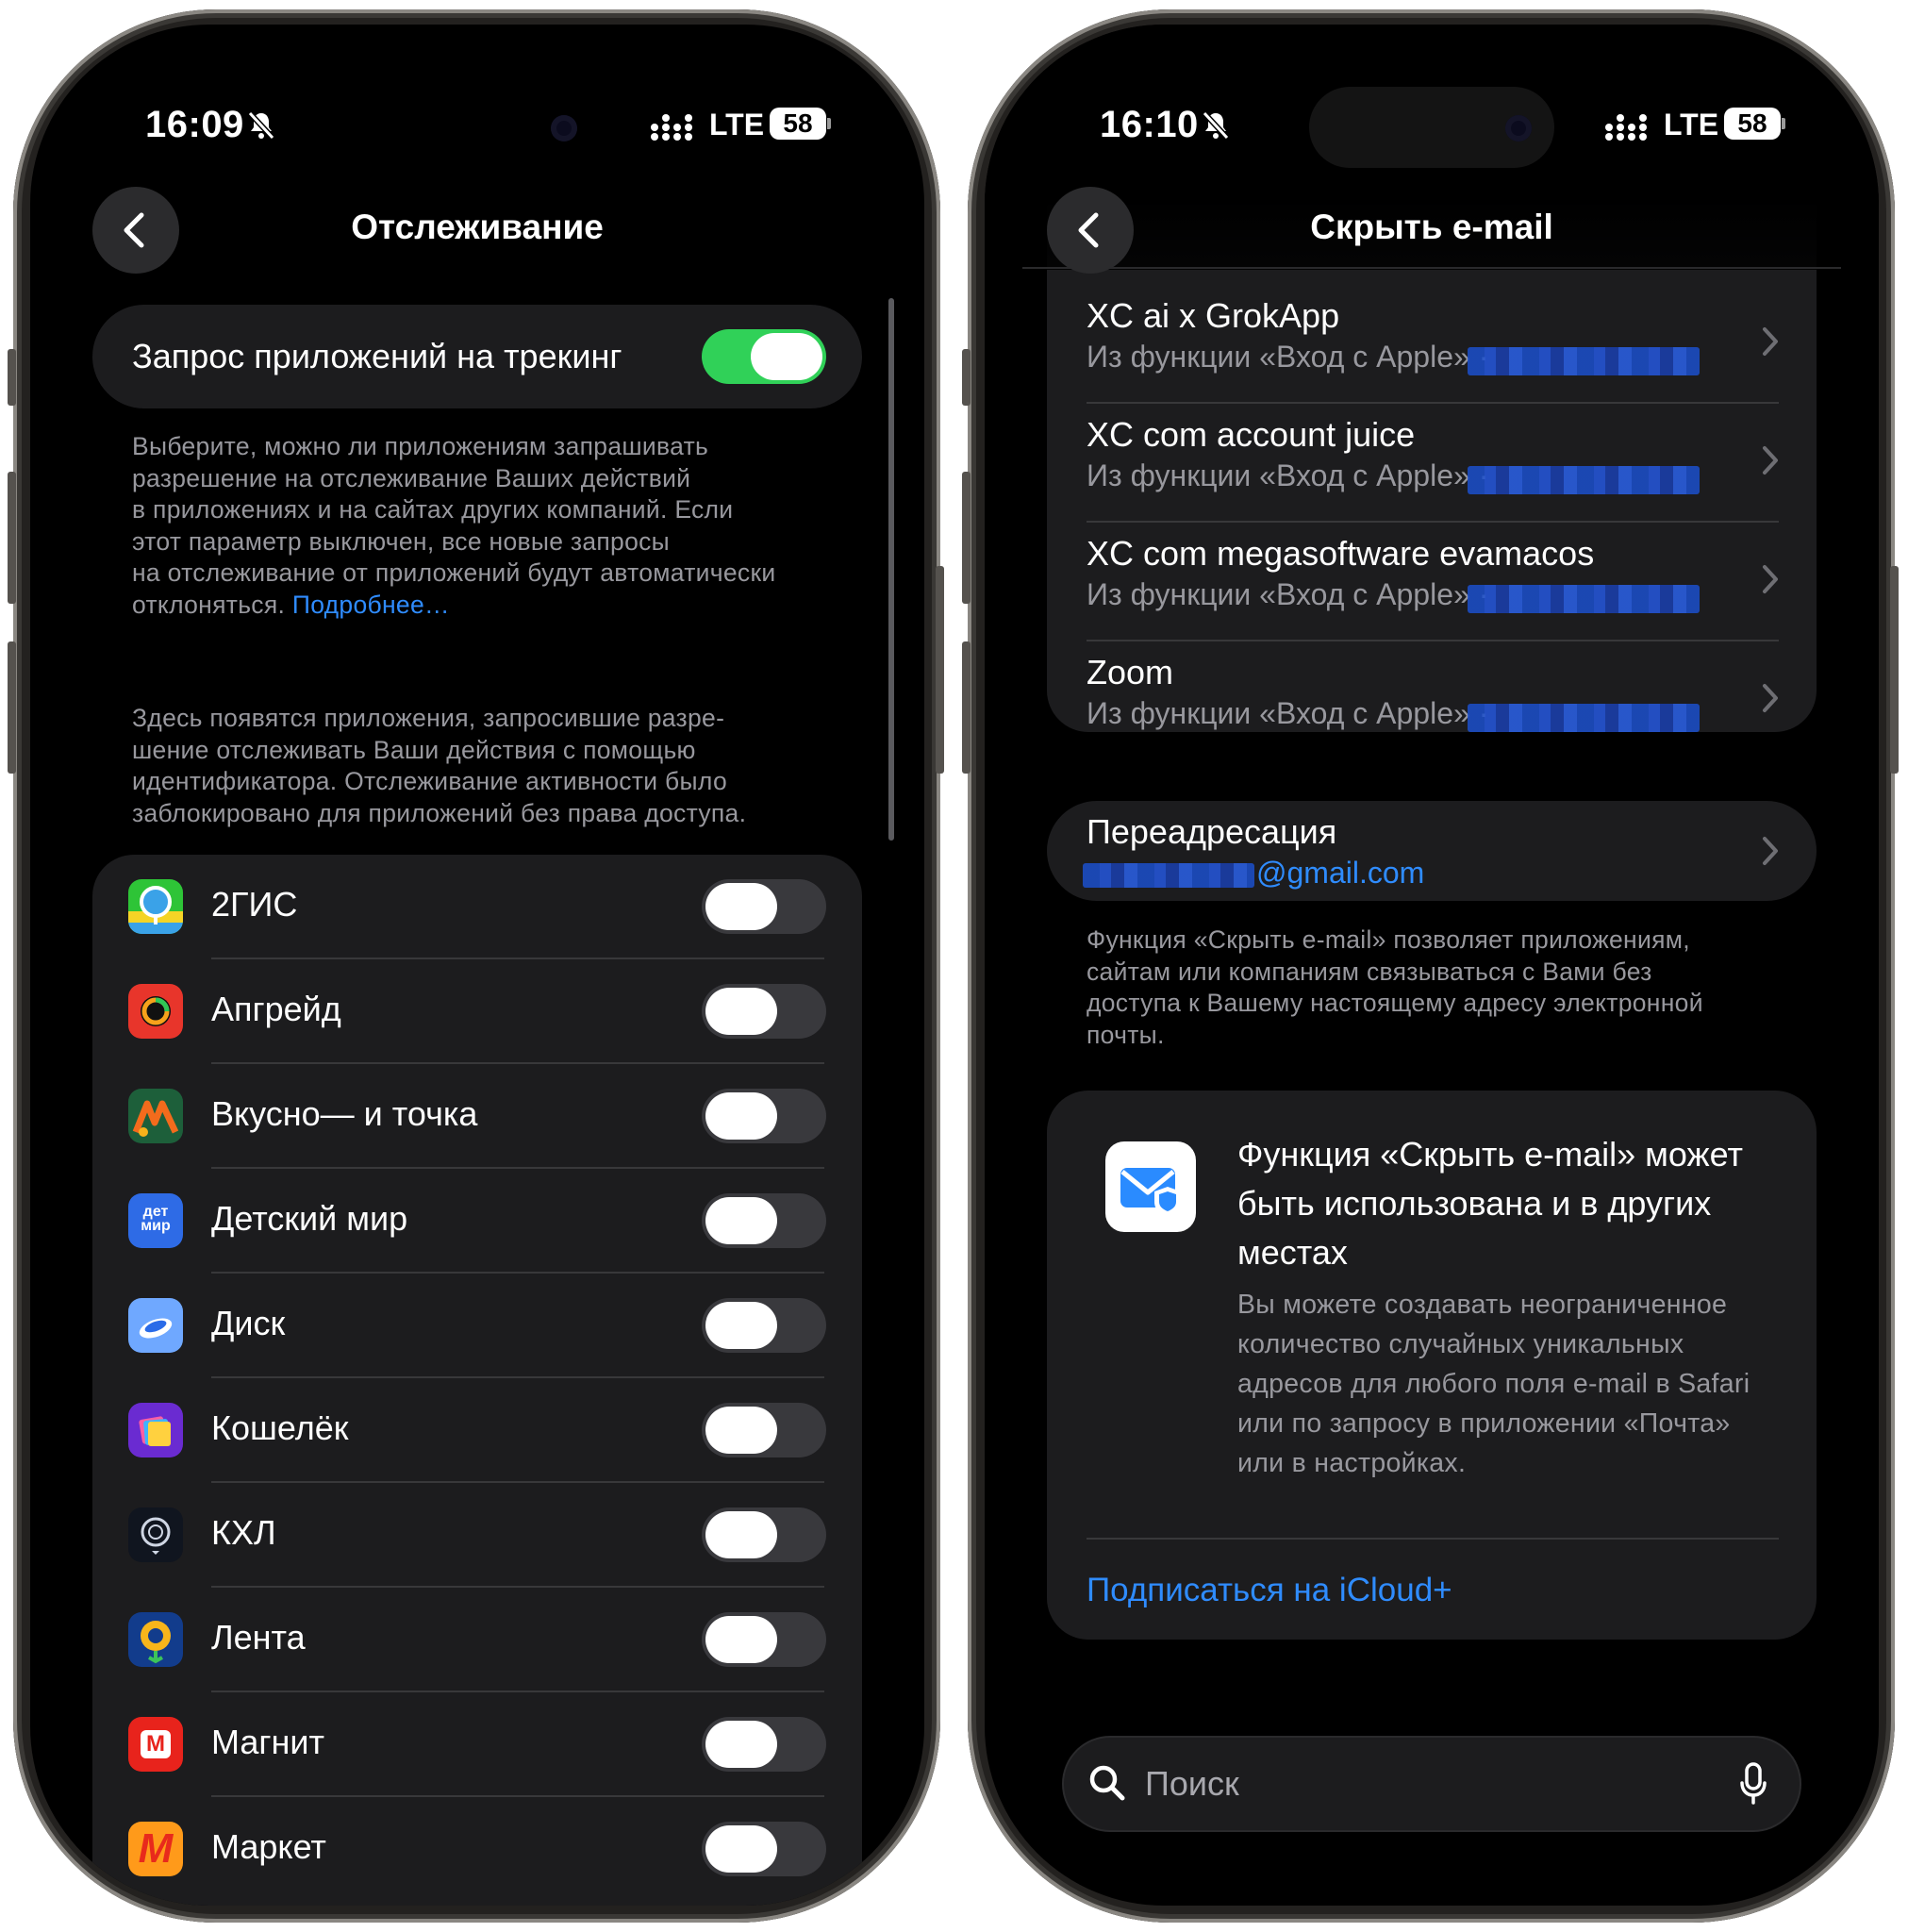 This screenshot has width=1908, height=1932. Describe the element at coordinates (1484, 1424) in the screenshot. I see `promo-body-line: или по запросу в приложении «Почта»` at that location.